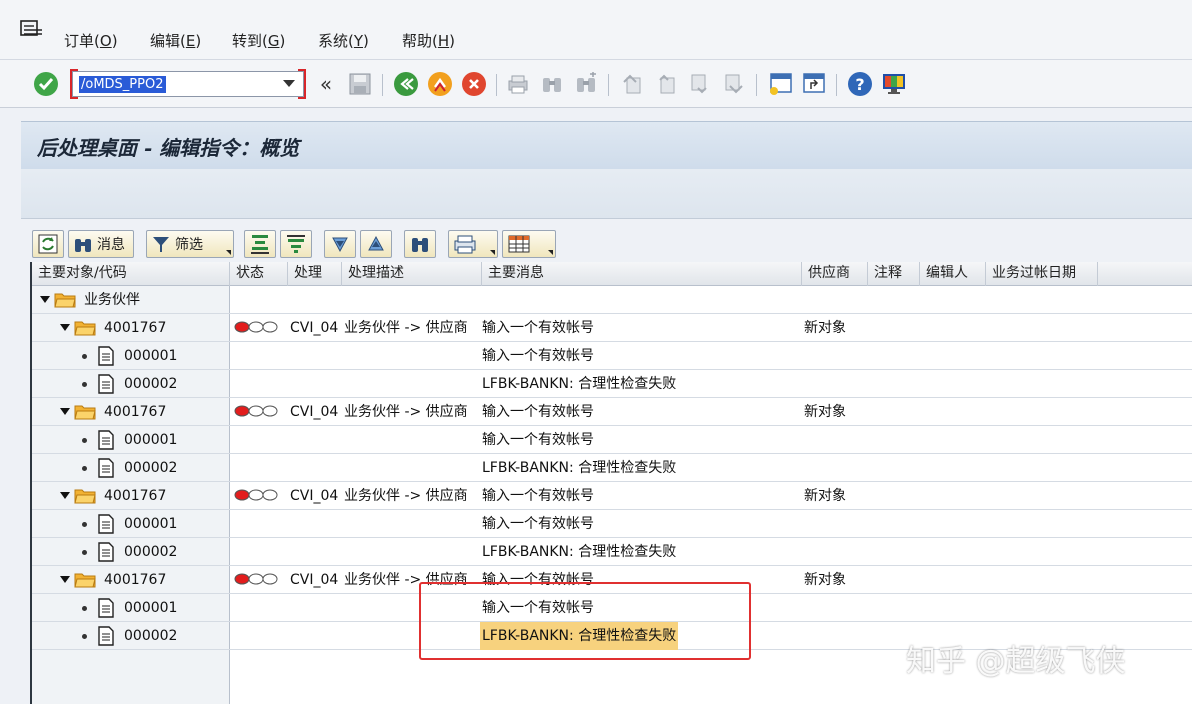  What do you see at coordinates (168, 148) in the screenshot?
I see `page-title: 后处理桌面 - 编辑指令：概览` at bounding box center [168, 148].